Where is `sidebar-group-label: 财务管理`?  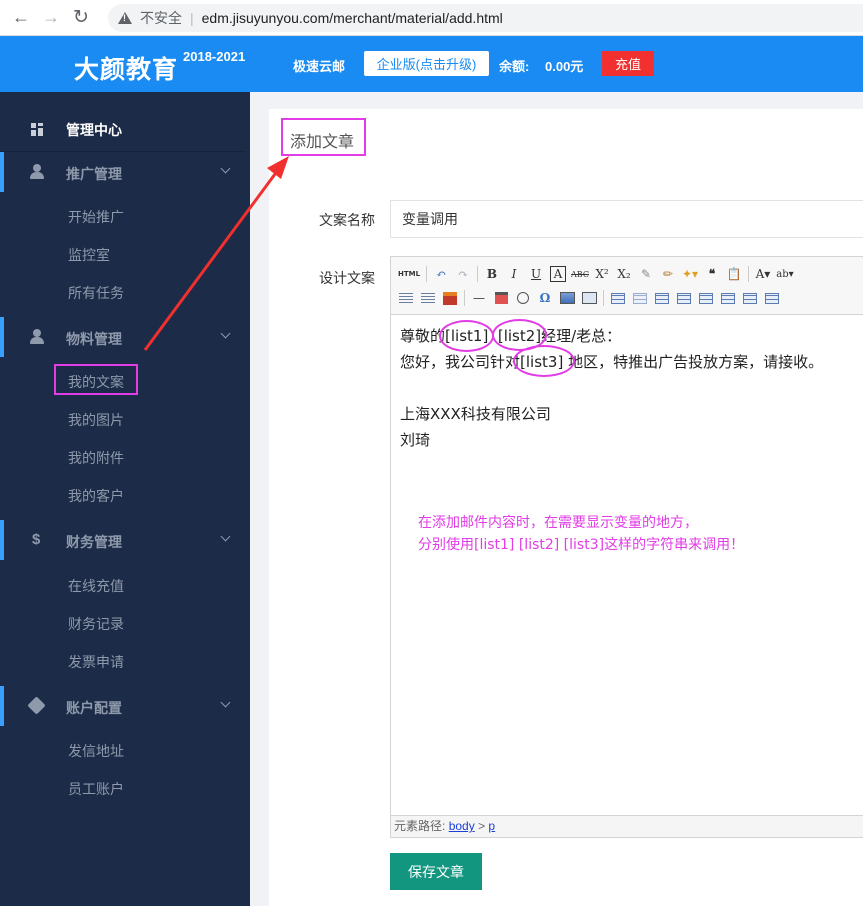 sidebar-group-label: 财务管理 is located at coordinates (94, 542).